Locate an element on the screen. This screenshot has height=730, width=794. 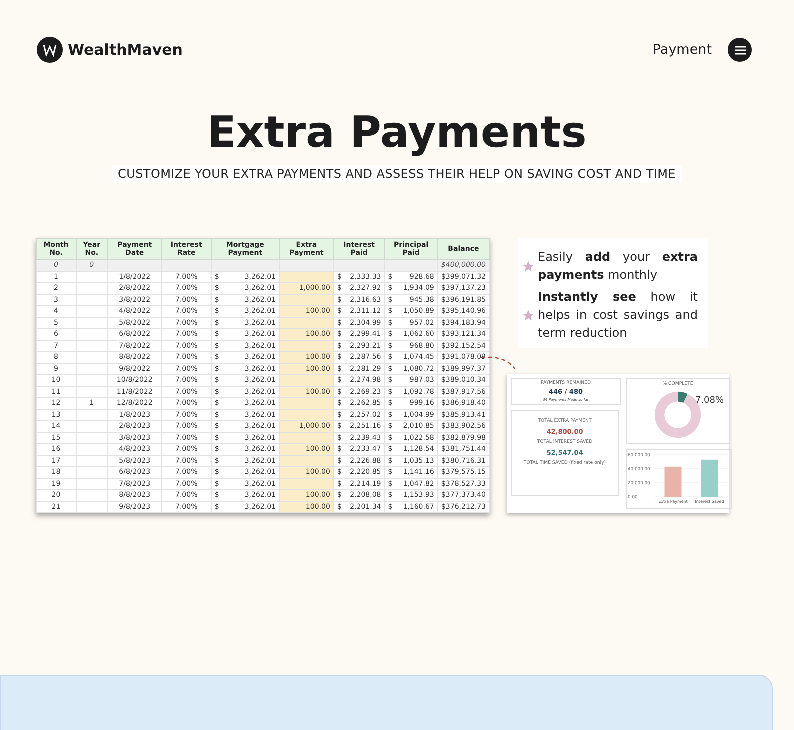
brand-name: WealthMaven is located at coordinates (125, 50).